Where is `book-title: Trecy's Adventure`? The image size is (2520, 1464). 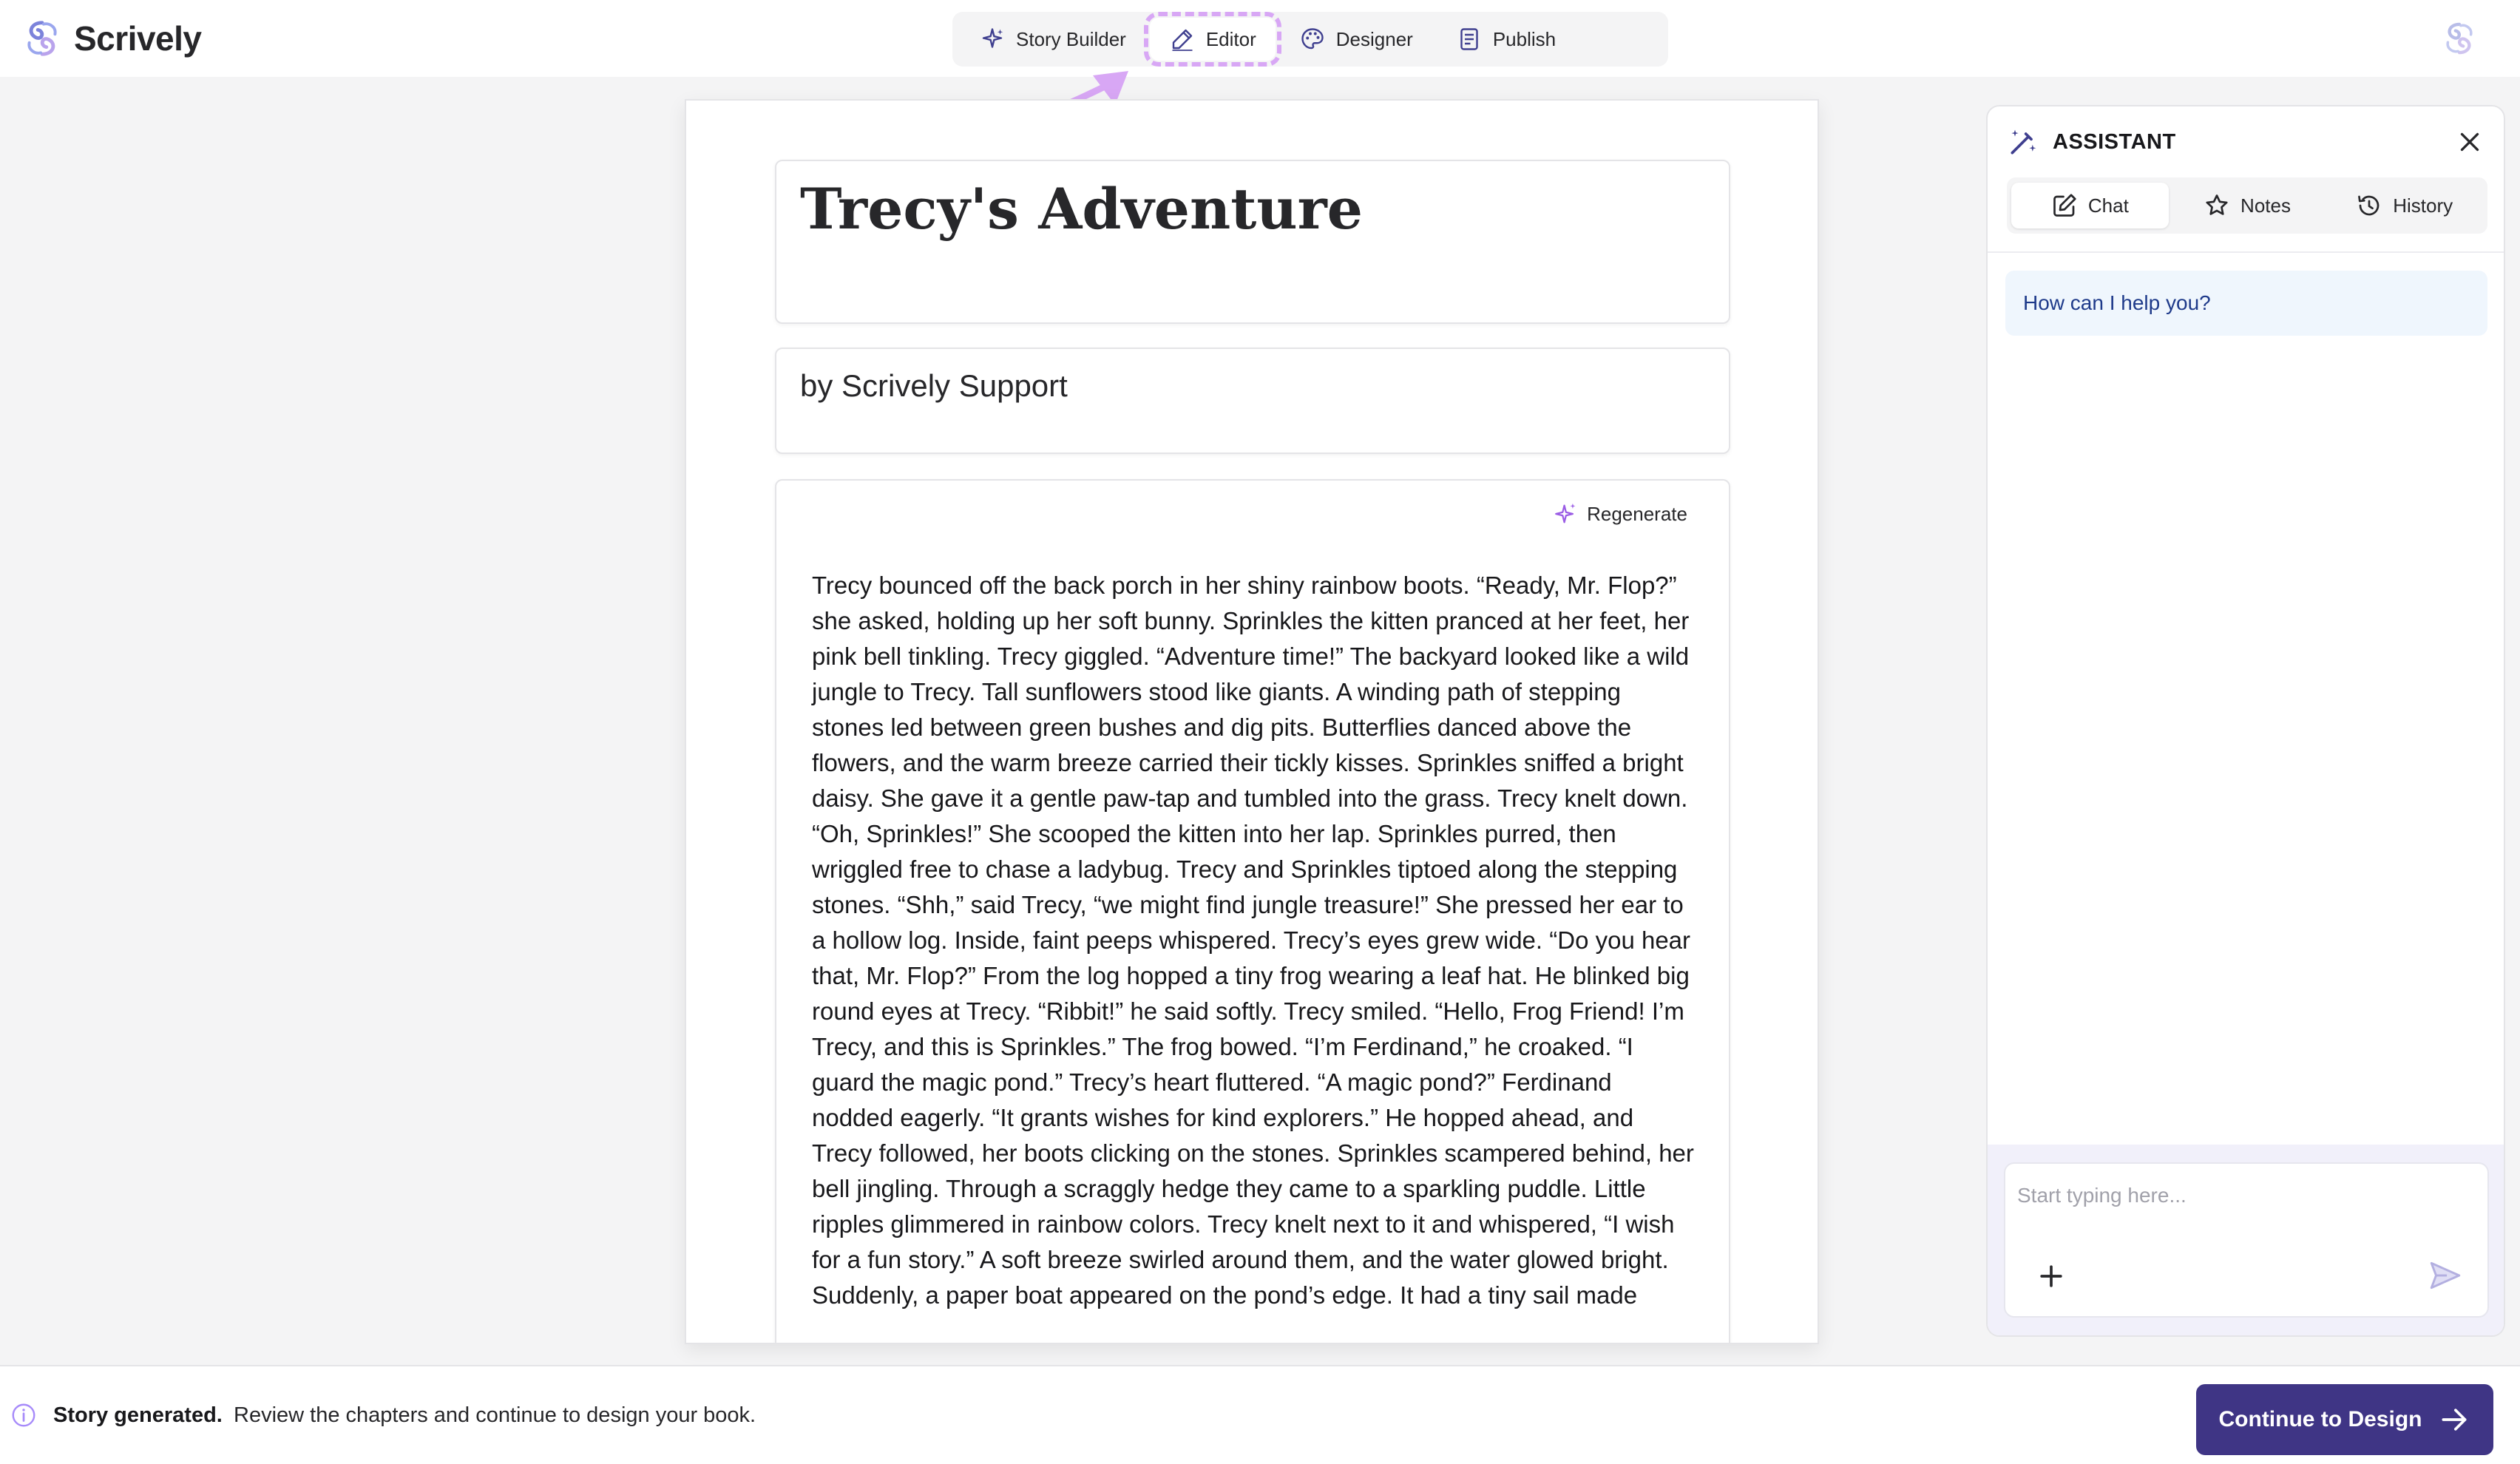 book-title: Trecy's Adventure is located at coordinates (1082, 209).